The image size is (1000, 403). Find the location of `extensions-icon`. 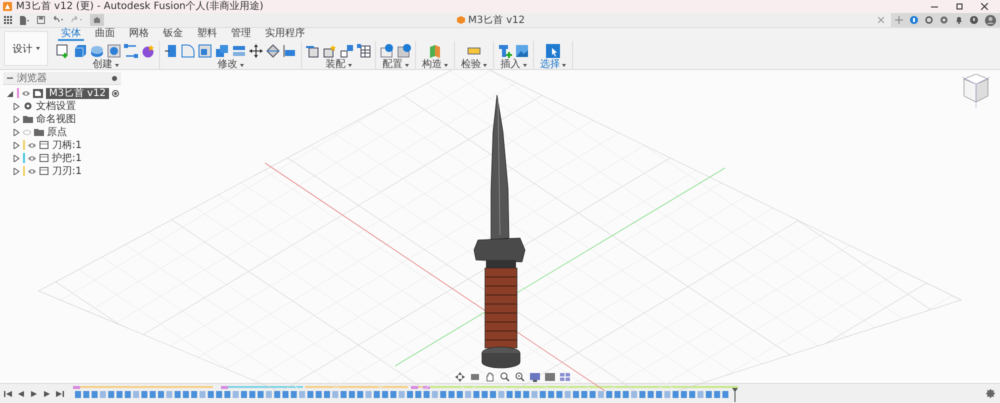

extensions-icon is located at coordinates (944, 20).